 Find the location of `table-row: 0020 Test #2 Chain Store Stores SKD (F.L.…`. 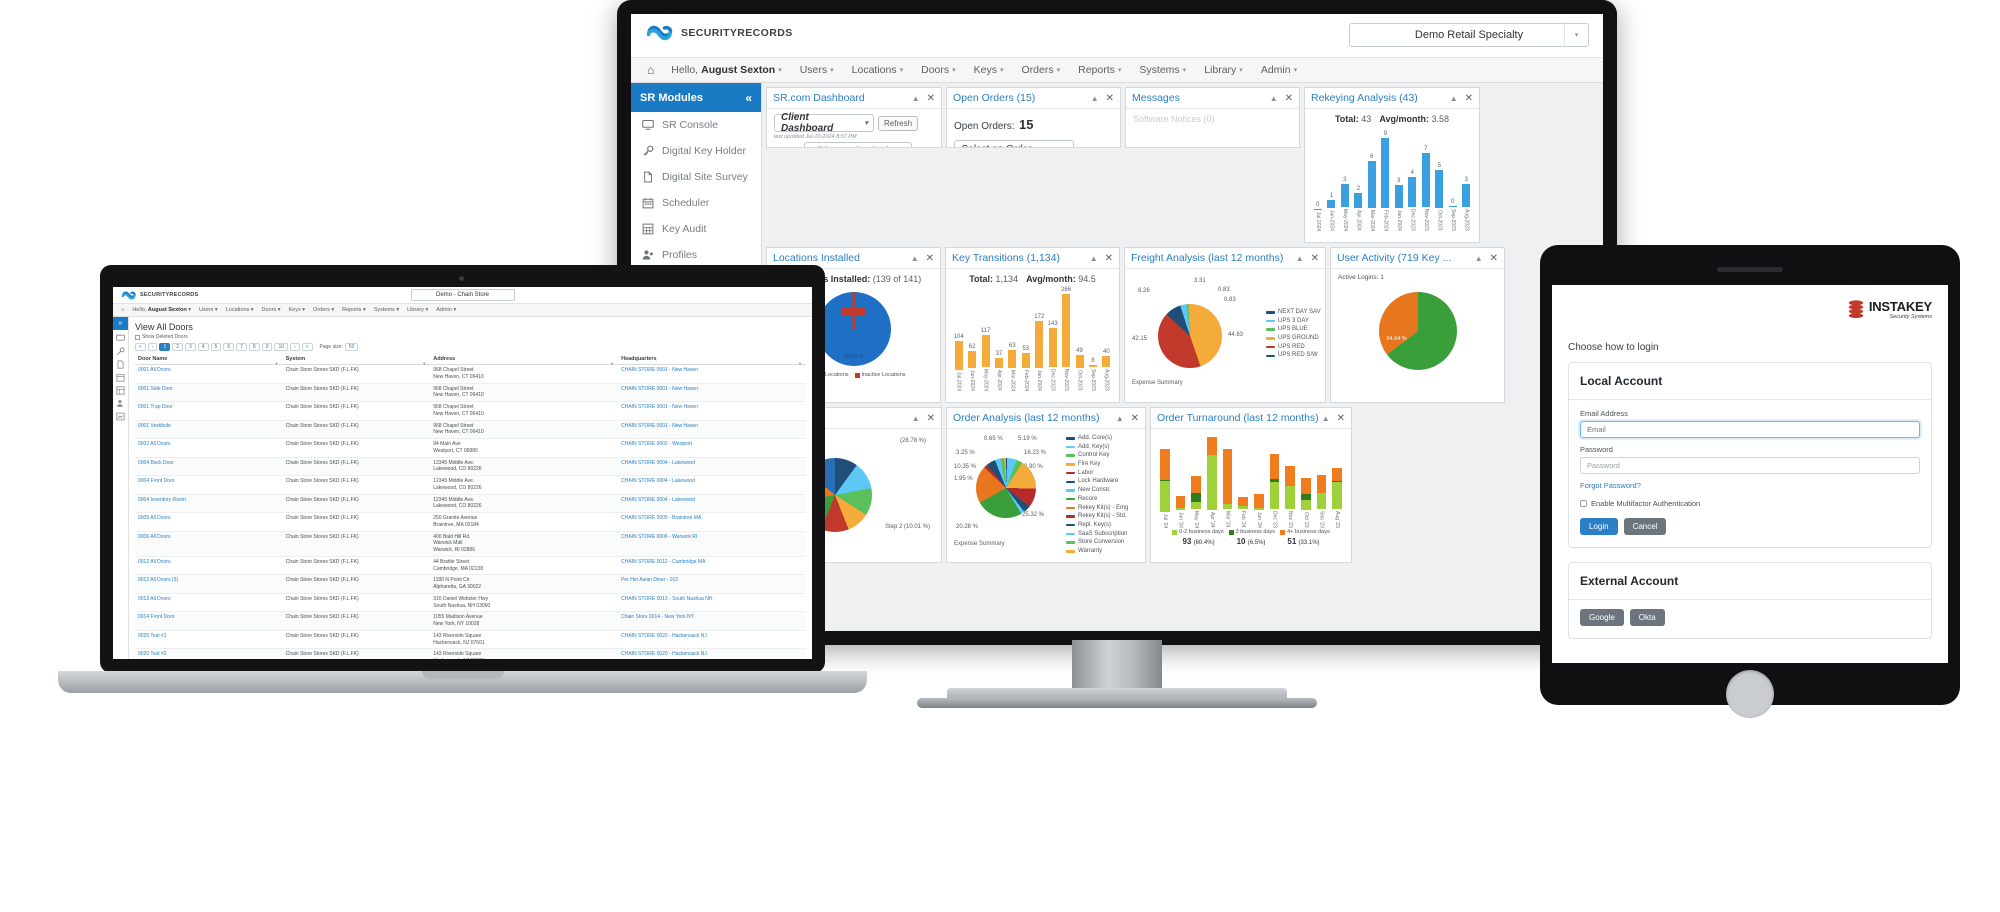

table-row: 0020 Test #2 Chain Store Stores SKD (F.L.… is located at coordinates (470, 653).